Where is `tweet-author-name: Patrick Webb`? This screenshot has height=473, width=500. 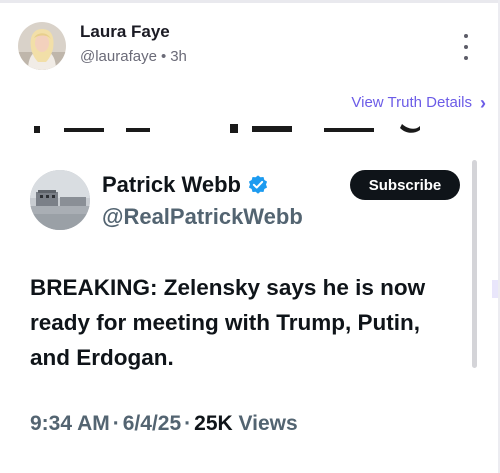
tweet-author-name: Patrick Webb is located at coordinates (185, 185).